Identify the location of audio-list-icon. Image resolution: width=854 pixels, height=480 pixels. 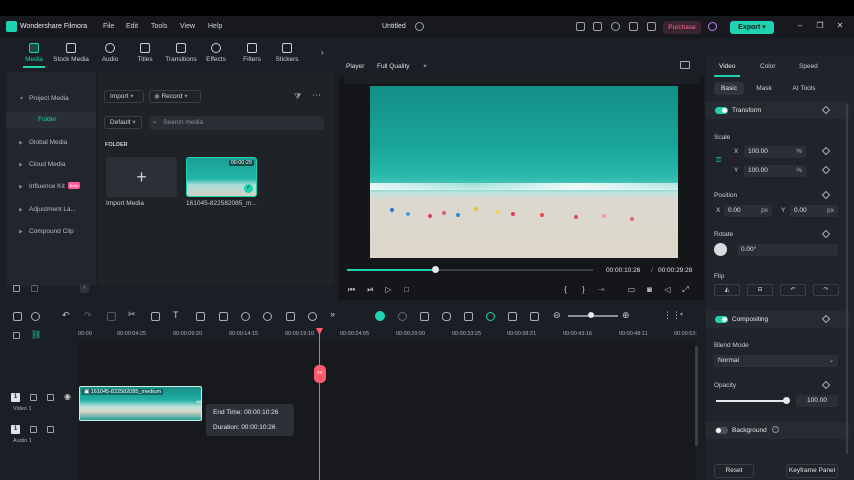
(468, 316).